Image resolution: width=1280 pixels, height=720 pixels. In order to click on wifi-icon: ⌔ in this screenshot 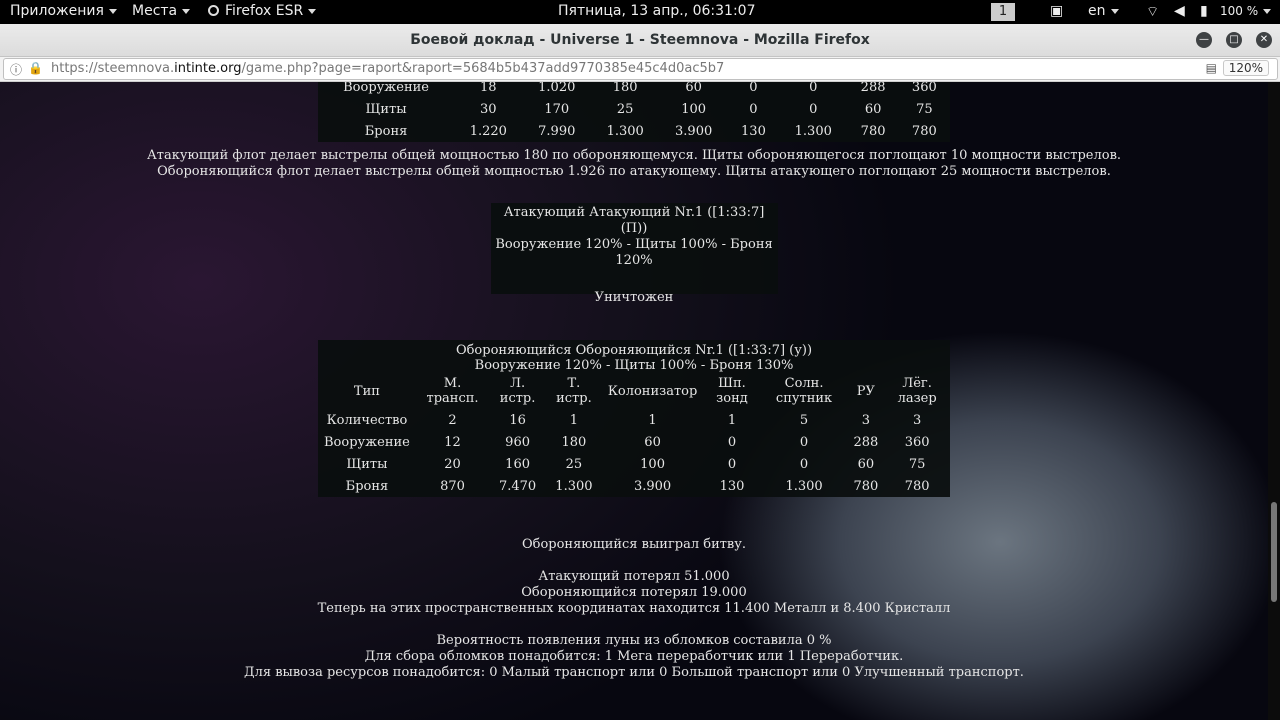, I will do `click(1152, 12)`.